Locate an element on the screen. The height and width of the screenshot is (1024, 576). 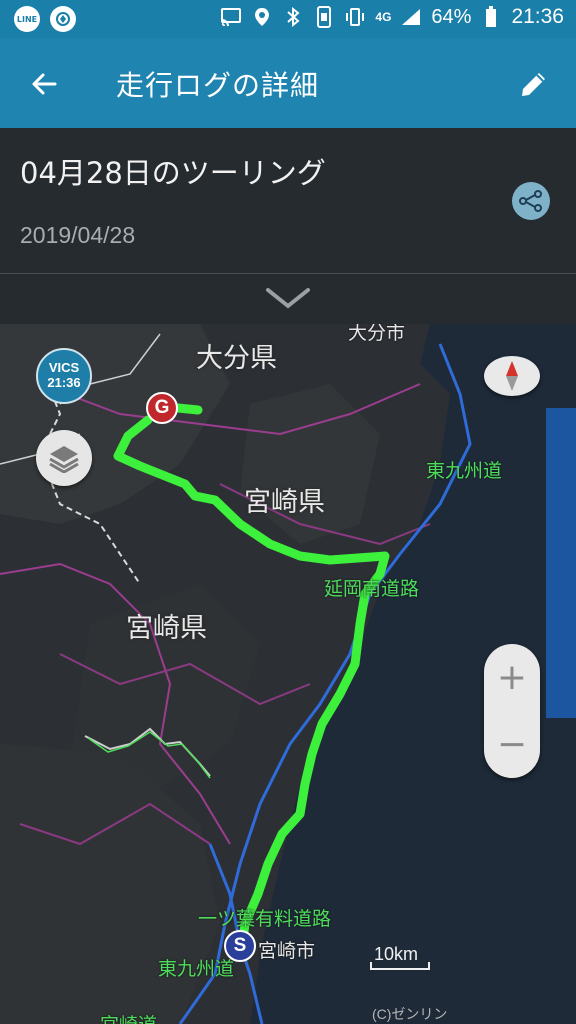
app-notification-icon is located at coordinates (63, 19).